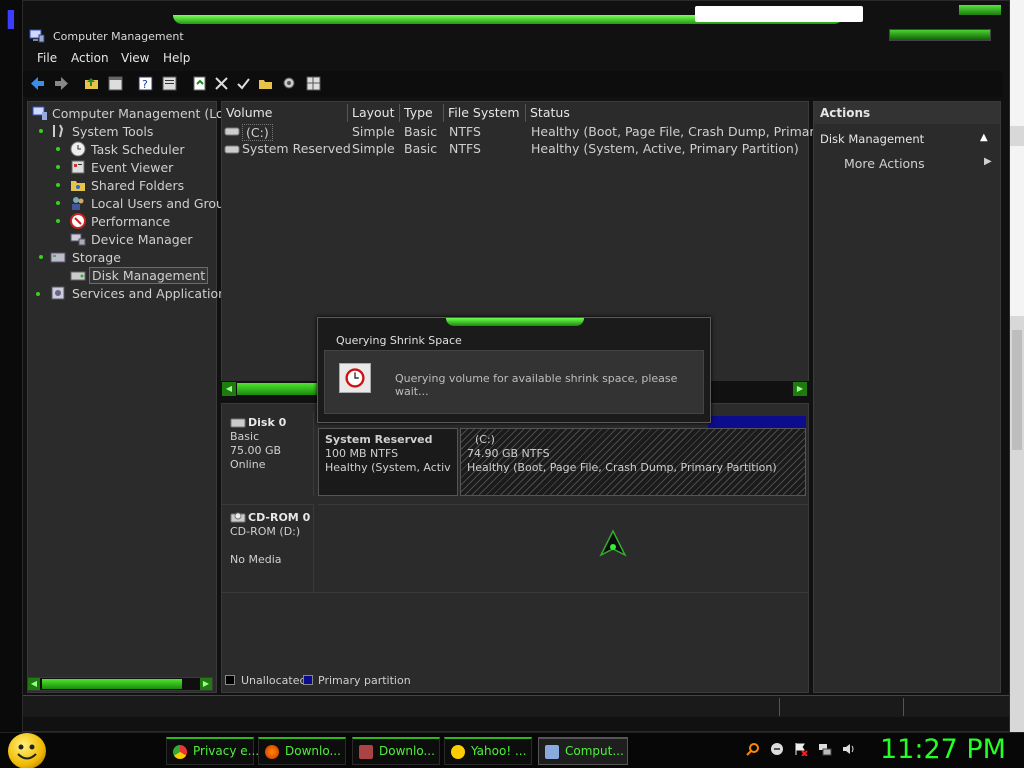 This screenshot has height=768, width=1024. Describe the element at coordinates (142, 239) in the screenshot. I see `tree-device-manager: Device Manager` at that location.